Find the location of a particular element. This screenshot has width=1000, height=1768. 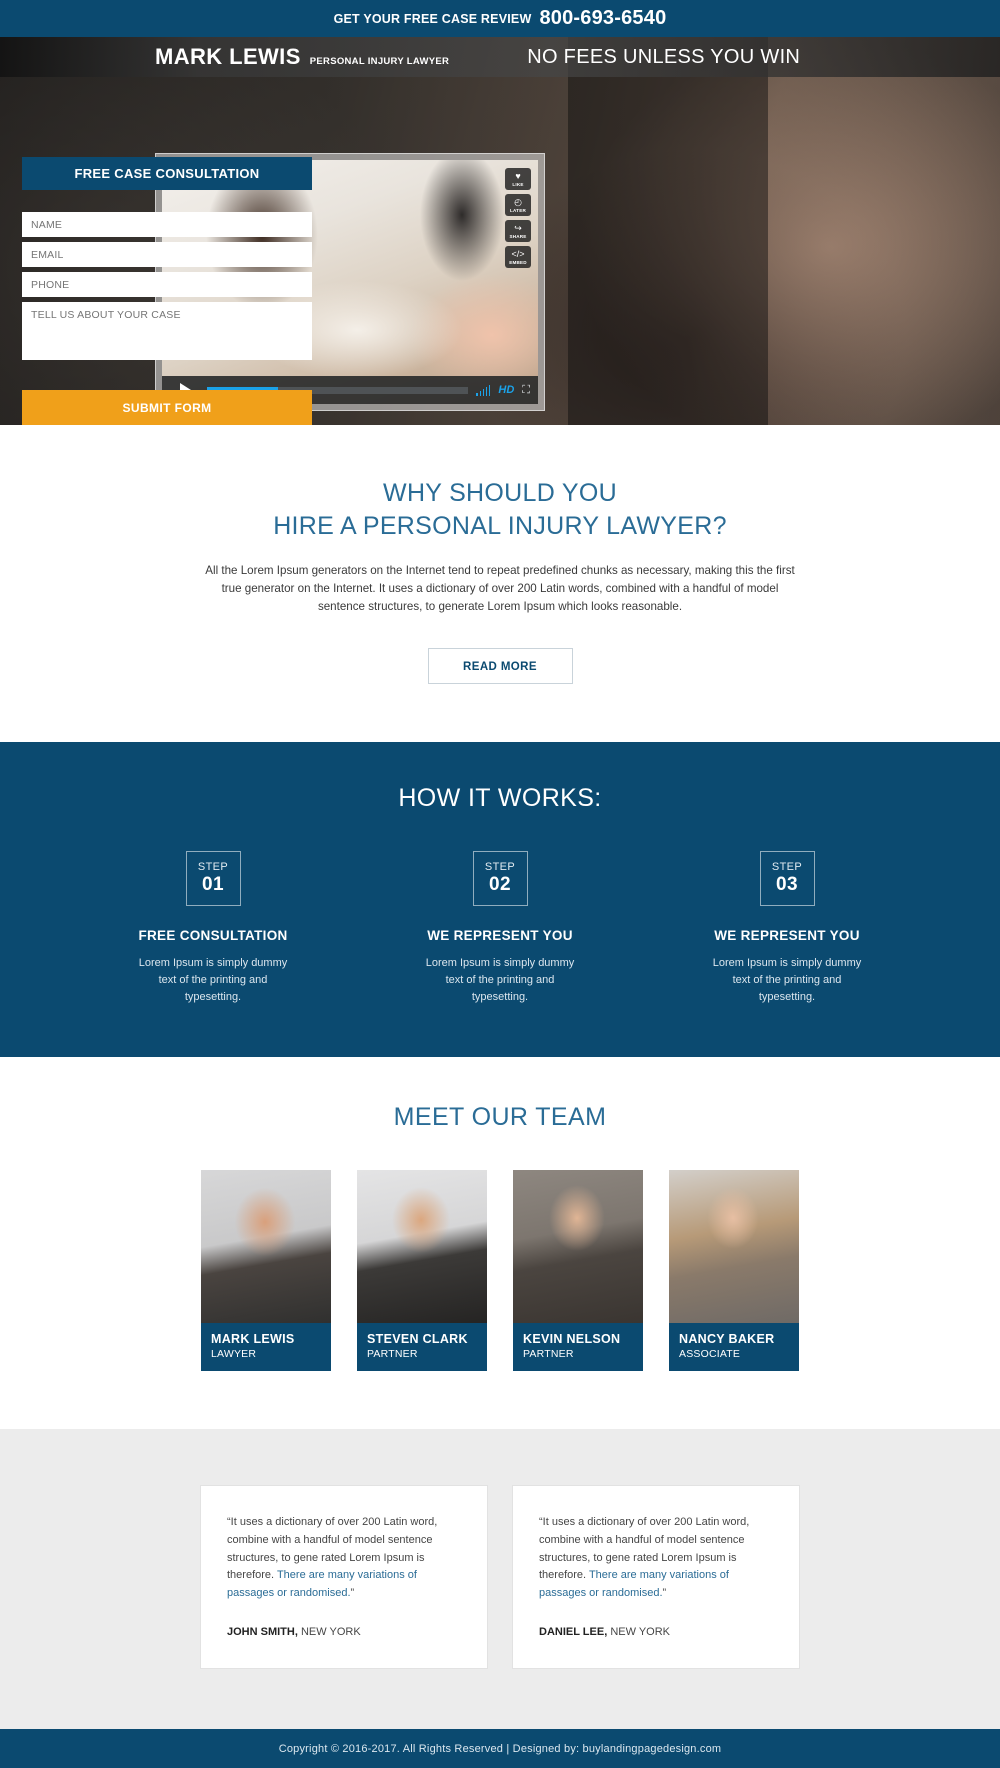

video-share-label: SHARE is located at coordinates (518, 236).